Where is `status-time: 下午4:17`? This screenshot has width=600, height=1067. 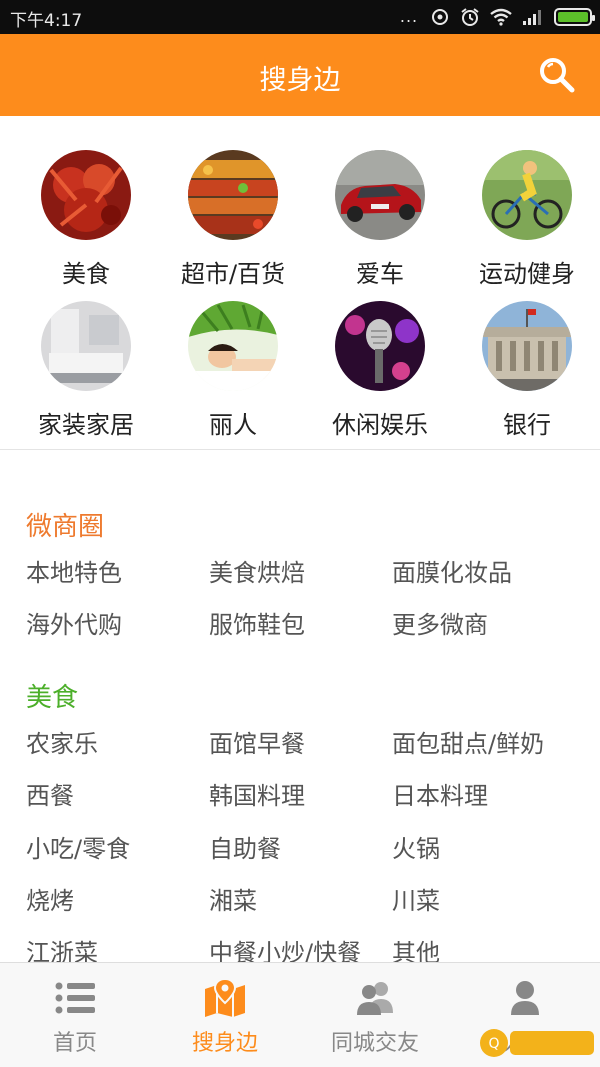 status-time: 下午4:17 is located at coordinates (46, 21).